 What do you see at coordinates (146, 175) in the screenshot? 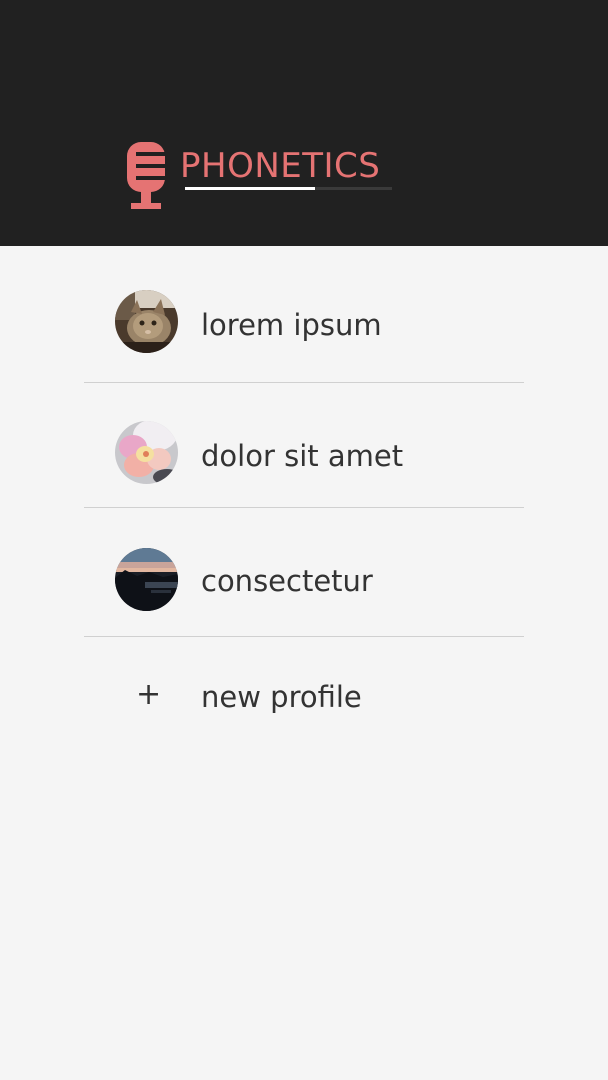
I see `microphone-icon` at bounding box center [146, 175].